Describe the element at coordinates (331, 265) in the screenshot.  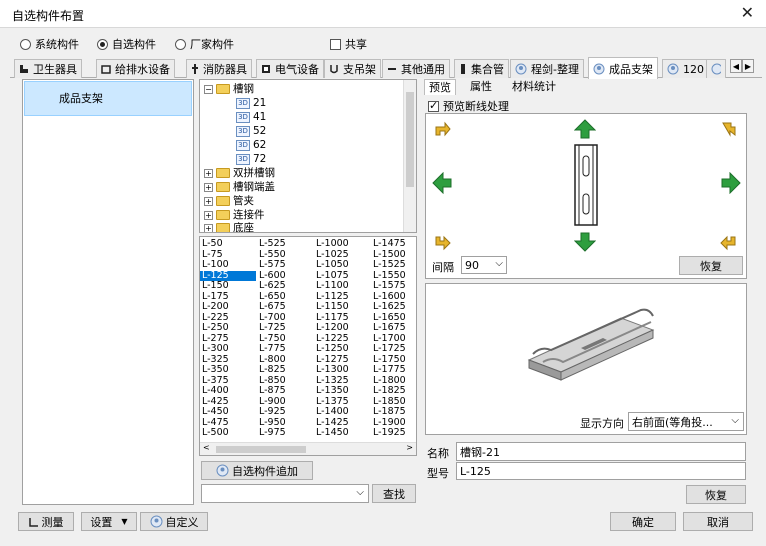
I see `list-item: L-1050` at that location.